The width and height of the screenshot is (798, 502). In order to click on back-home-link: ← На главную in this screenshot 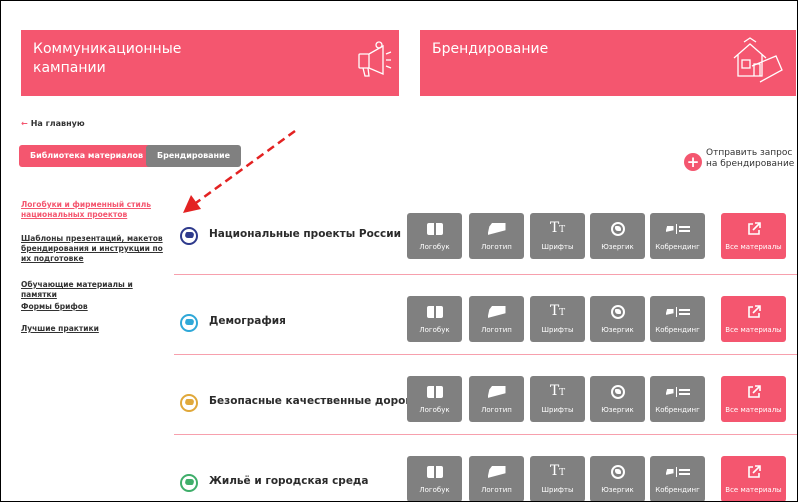, I will do `click(53, 123)`.